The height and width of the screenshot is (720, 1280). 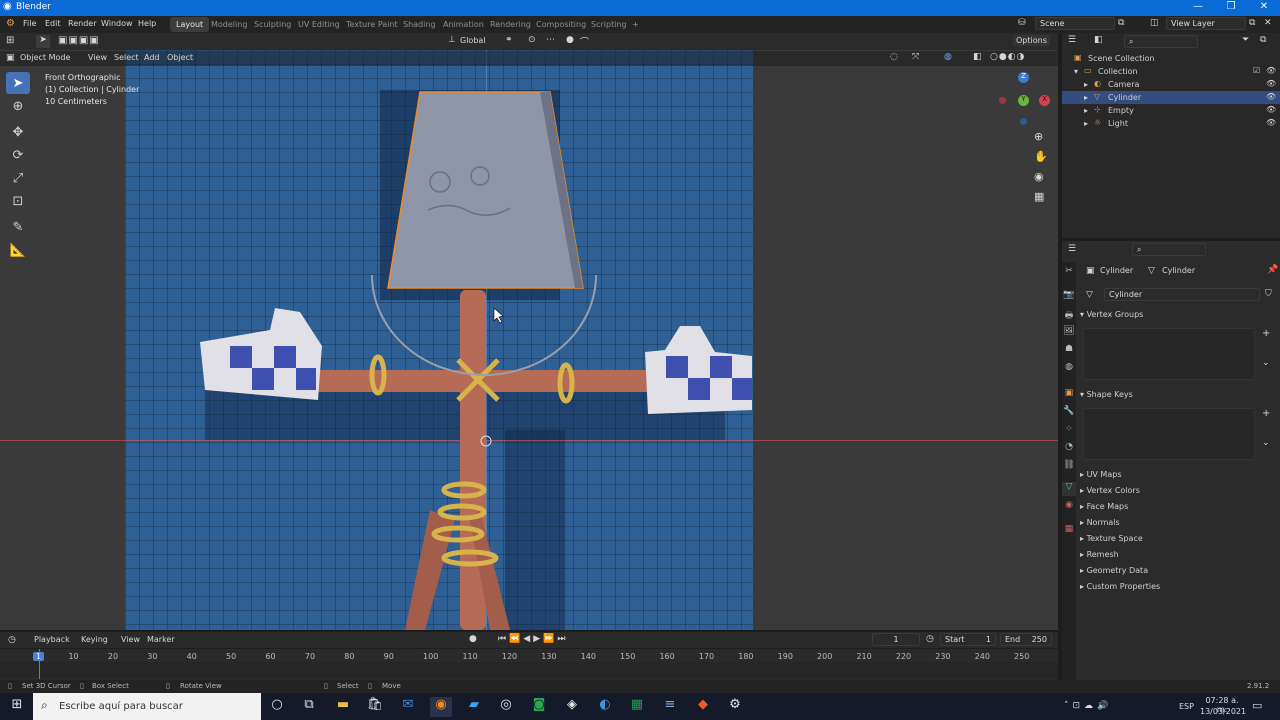 What do you see at coordinates (53, 23) in the screenshot?
I see `menu-edit: Edit` at bounding box center [53, 23].